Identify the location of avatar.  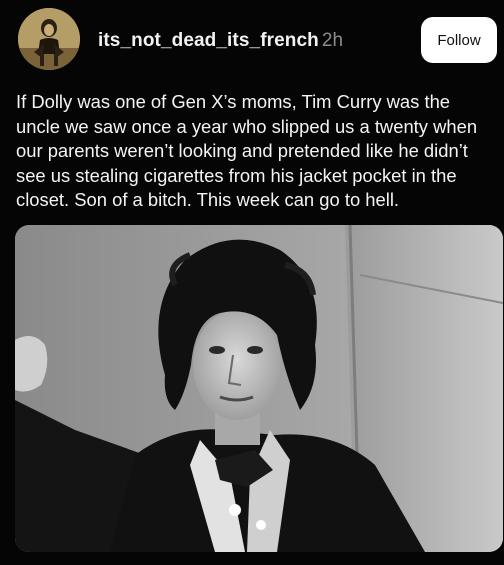
(49, 39).